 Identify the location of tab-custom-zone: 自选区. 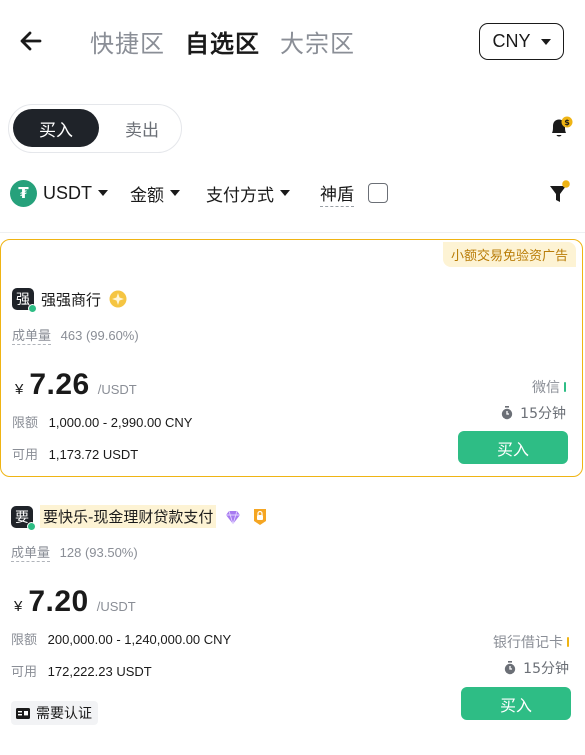
(222, 41).